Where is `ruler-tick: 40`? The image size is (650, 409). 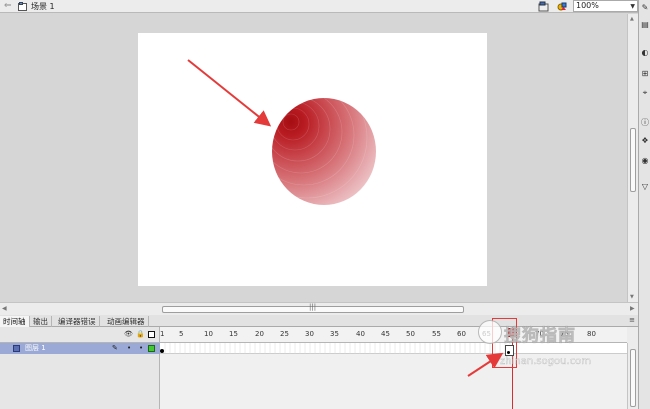
ruler-tick: 40 is located at coordinates (360, 334).